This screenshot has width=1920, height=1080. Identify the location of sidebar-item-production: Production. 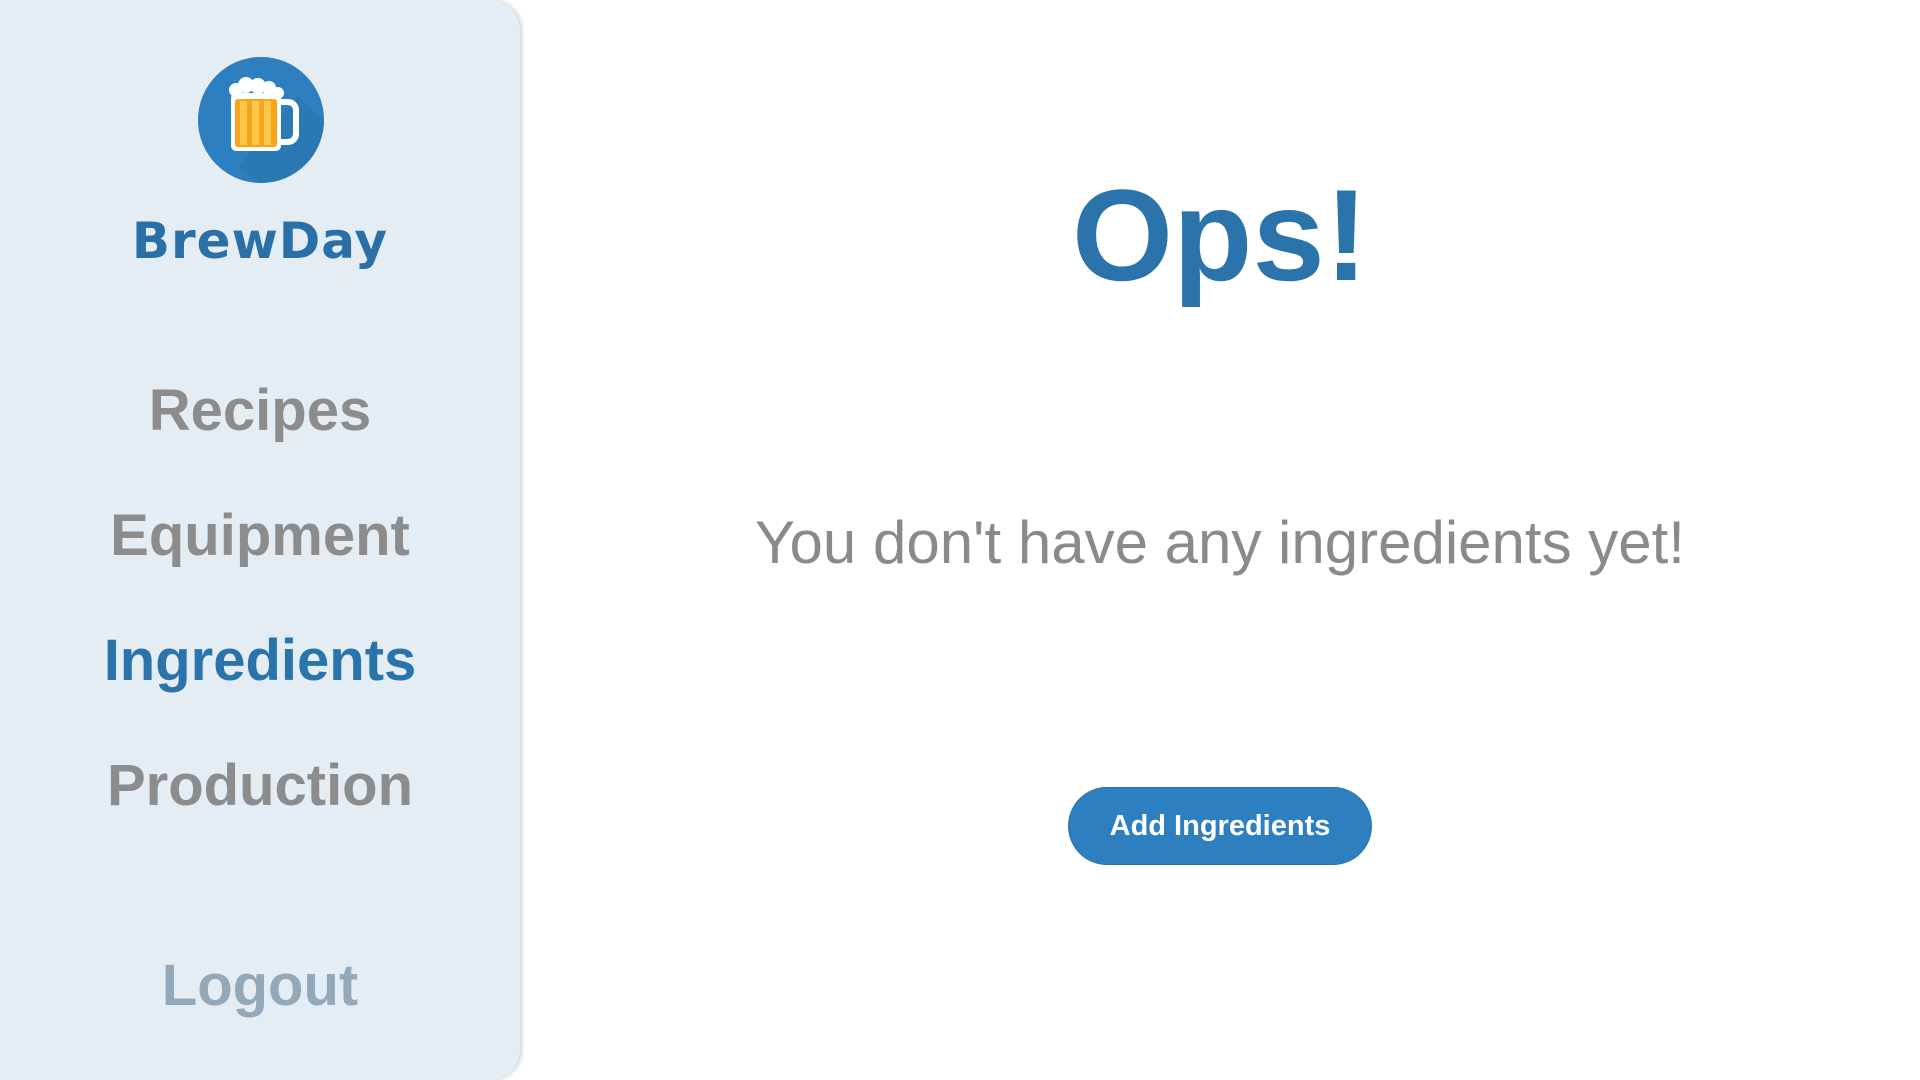
(260, 785).